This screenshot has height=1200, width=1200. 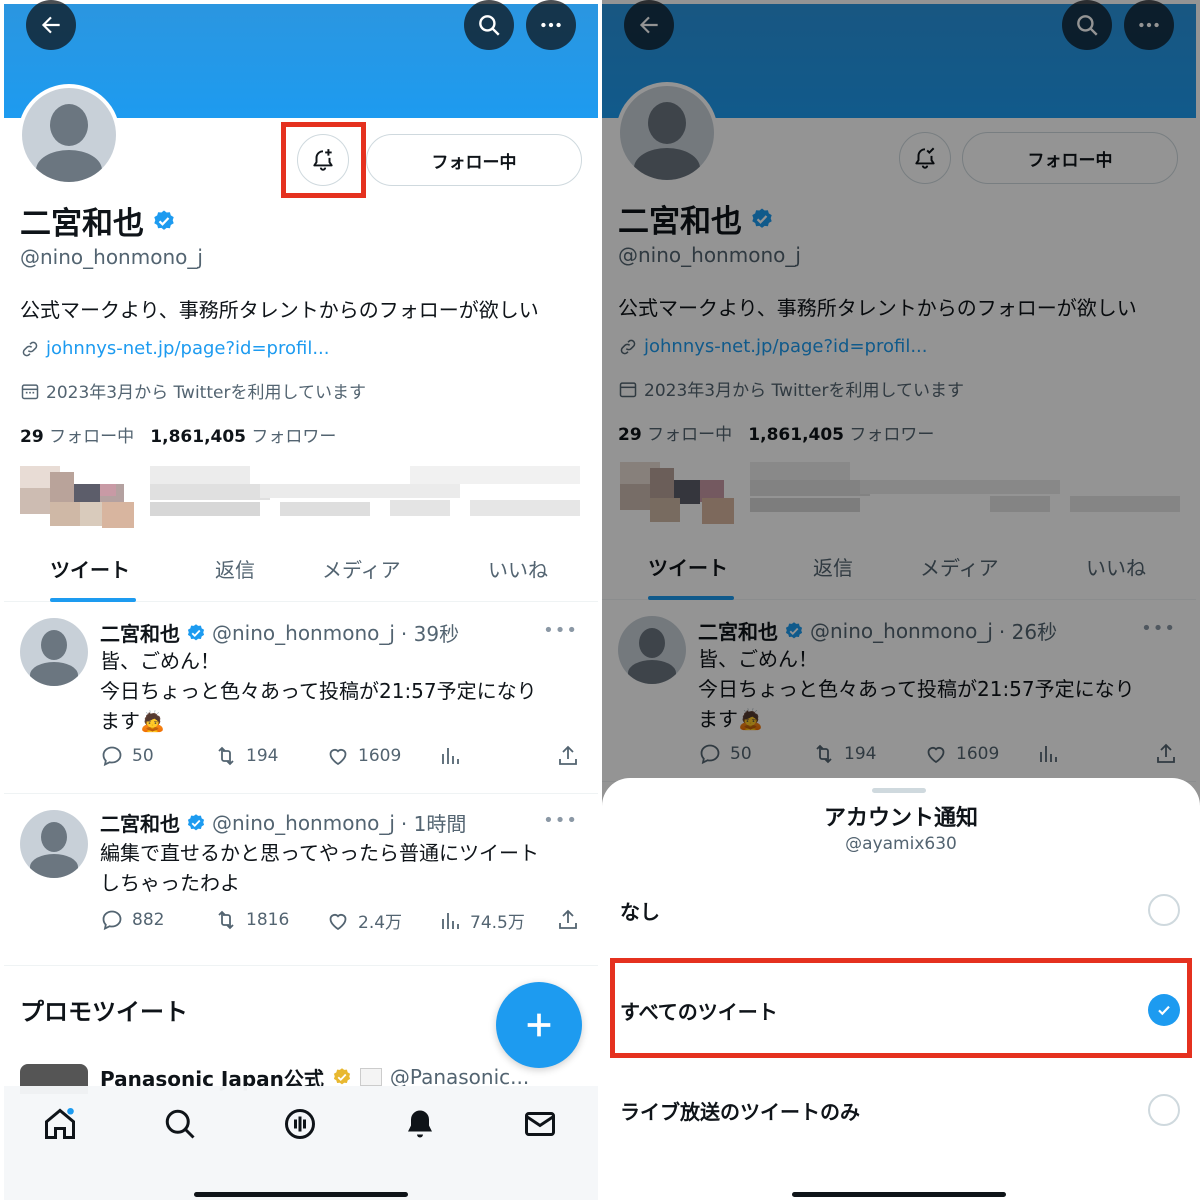 What do you see at coordinates (300, 1124) in the screenshot?
I see `spaces-icon` at bounding box center [300, 1124].